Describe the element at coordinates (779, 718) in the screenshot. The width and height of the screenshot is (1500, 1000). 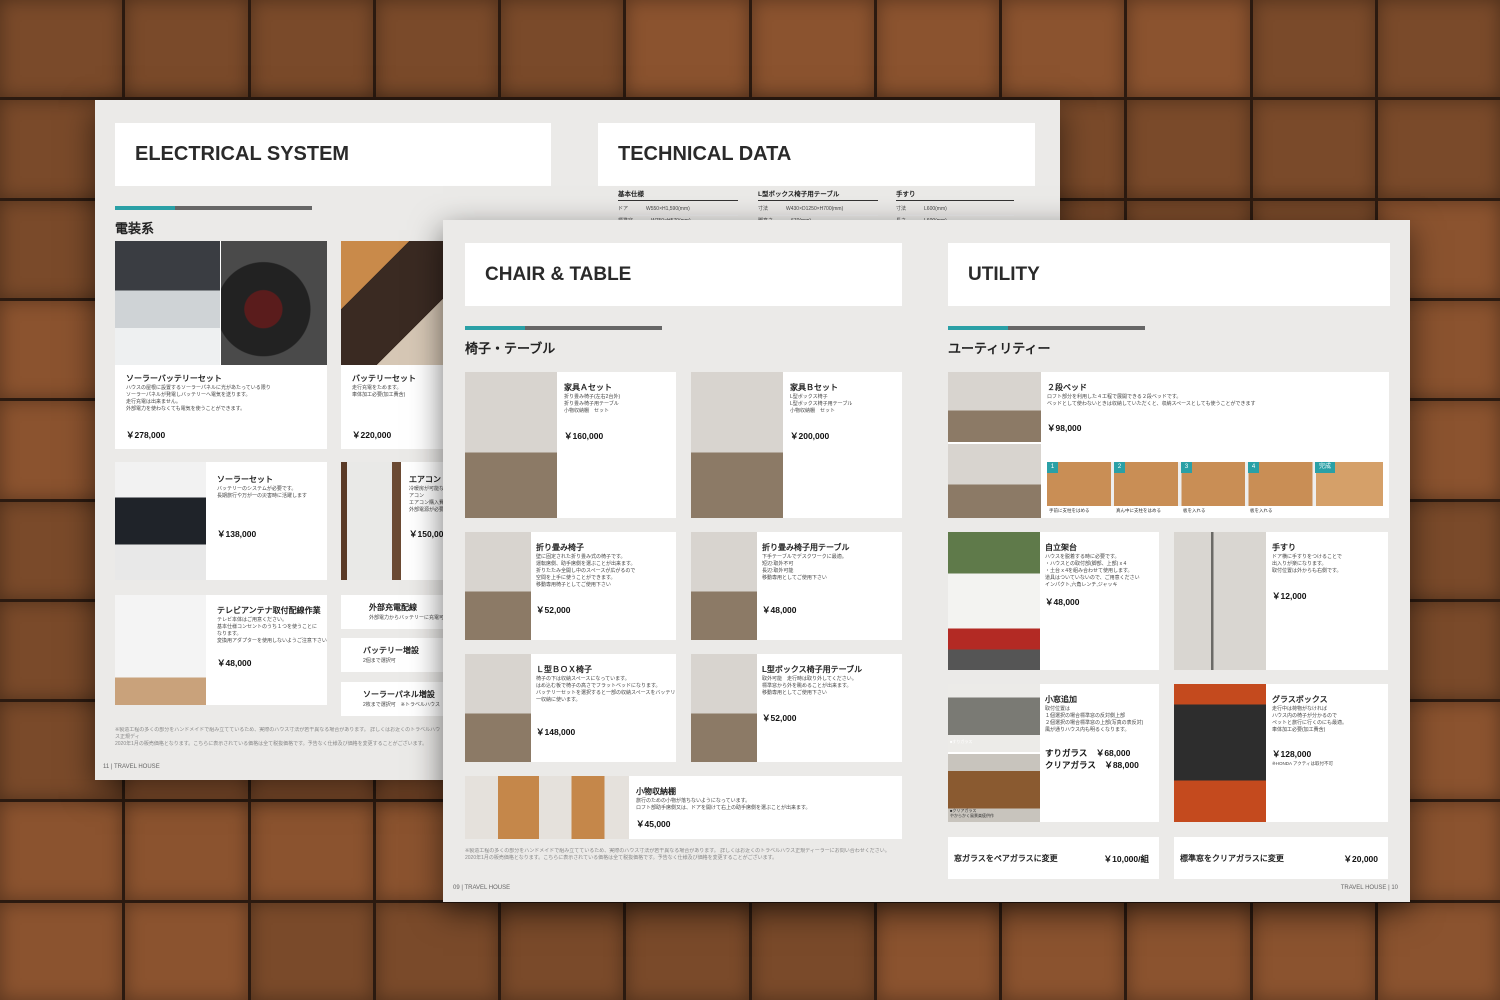
I see `card-price: ￥52,000` at that location.